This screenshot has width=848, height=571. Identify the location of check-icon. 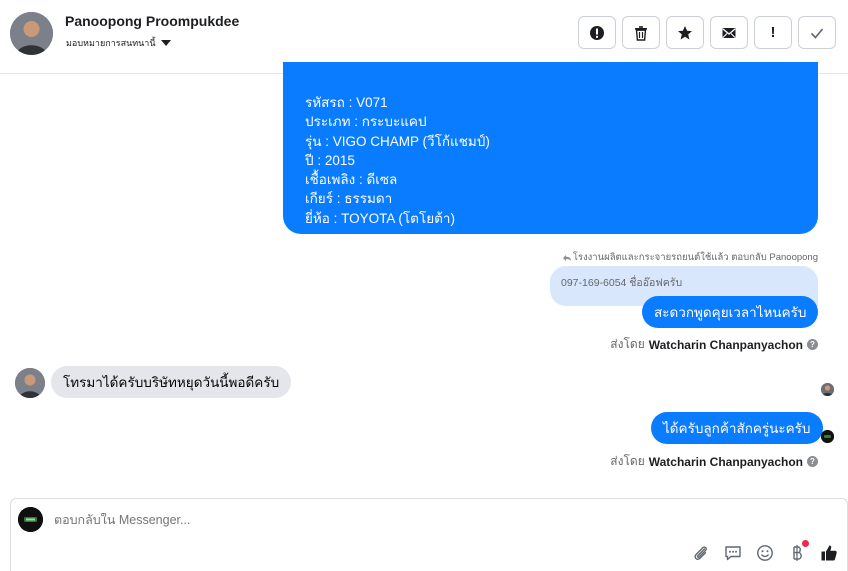
(817, 33).